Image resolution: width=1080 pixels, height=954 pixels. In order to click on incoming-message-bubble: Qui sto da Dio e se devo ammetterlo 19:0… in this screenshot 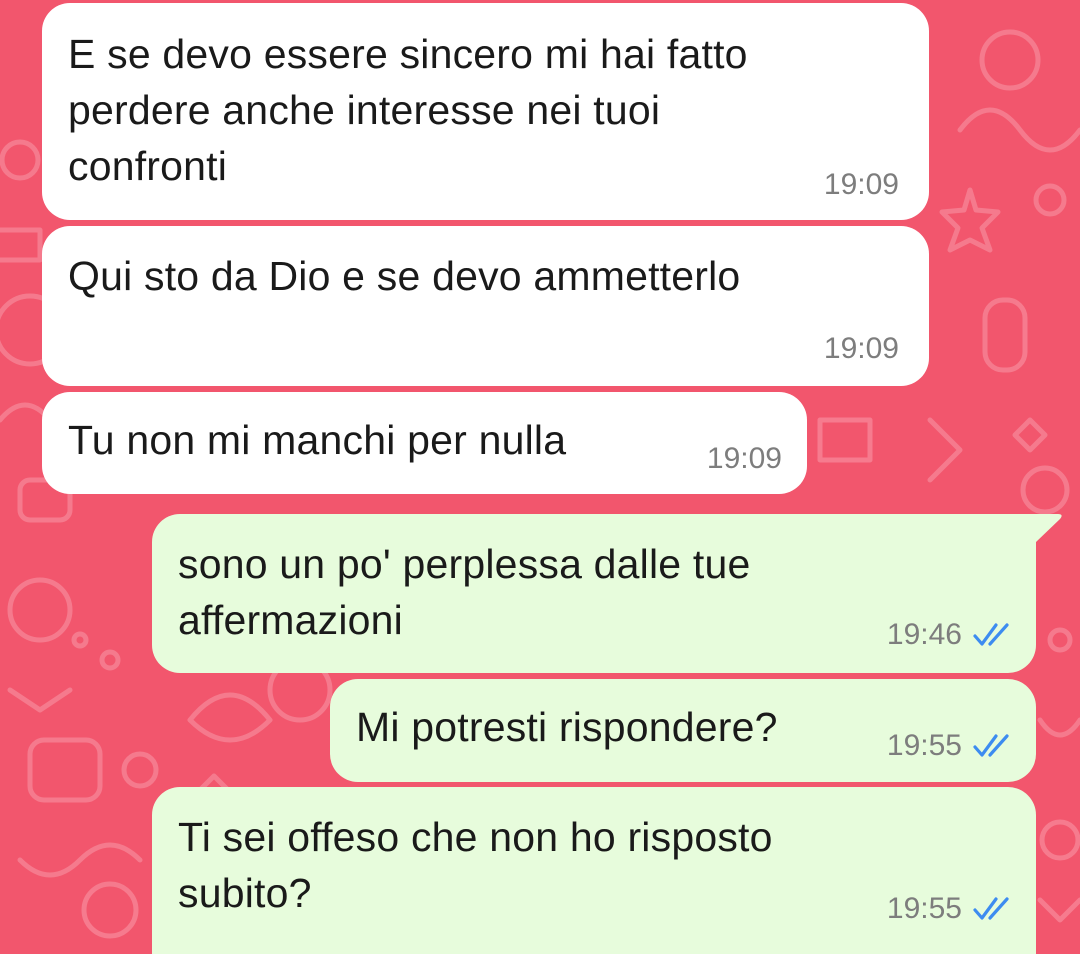, I will do `click(485, 306)`.